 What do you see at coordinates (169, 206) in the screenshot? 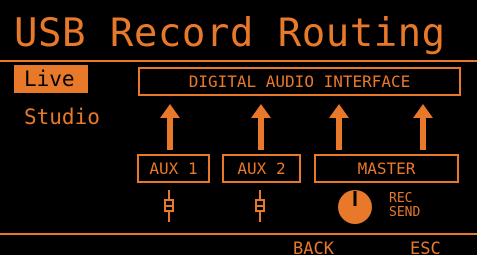
I see `aux1-fader-icon` at bounding box center [169, 206].